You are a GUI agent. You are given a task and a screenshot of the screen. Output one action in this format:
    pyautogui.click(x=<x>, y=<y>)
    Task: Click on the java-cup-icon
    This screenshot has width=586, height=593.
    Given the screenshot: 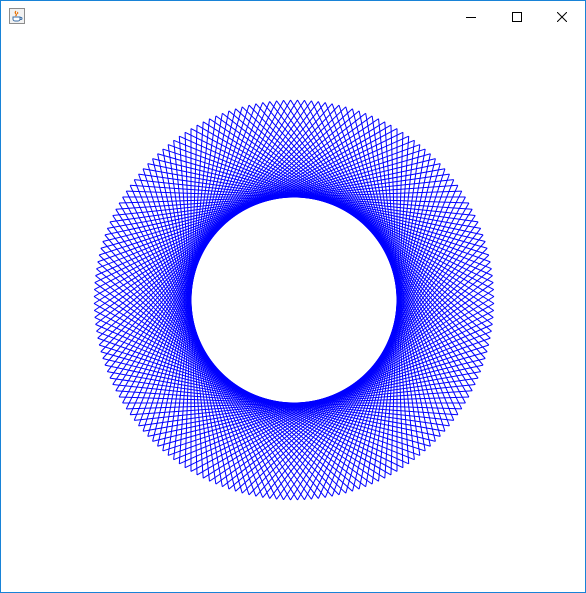 What is the action you would take?
    pyautogui.click(x=17, y=16)
    